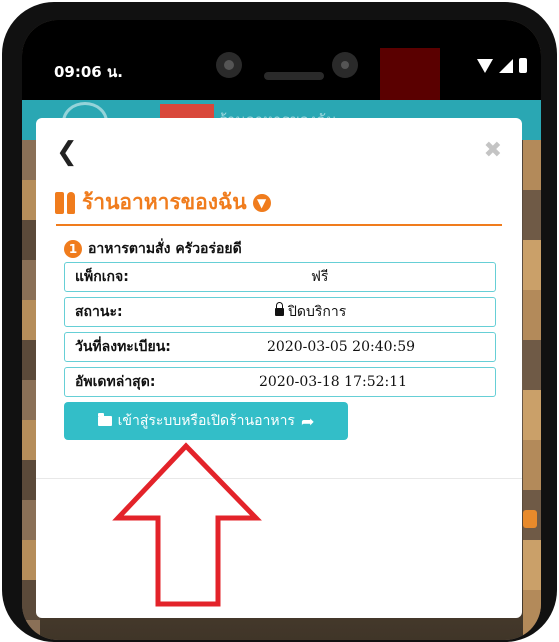 This screenshot has width=559, height=642. What do you see at coordinates (320, 277) in the screenshot?
I see `package-value: ฟรี` at bounding box center [320, 277].